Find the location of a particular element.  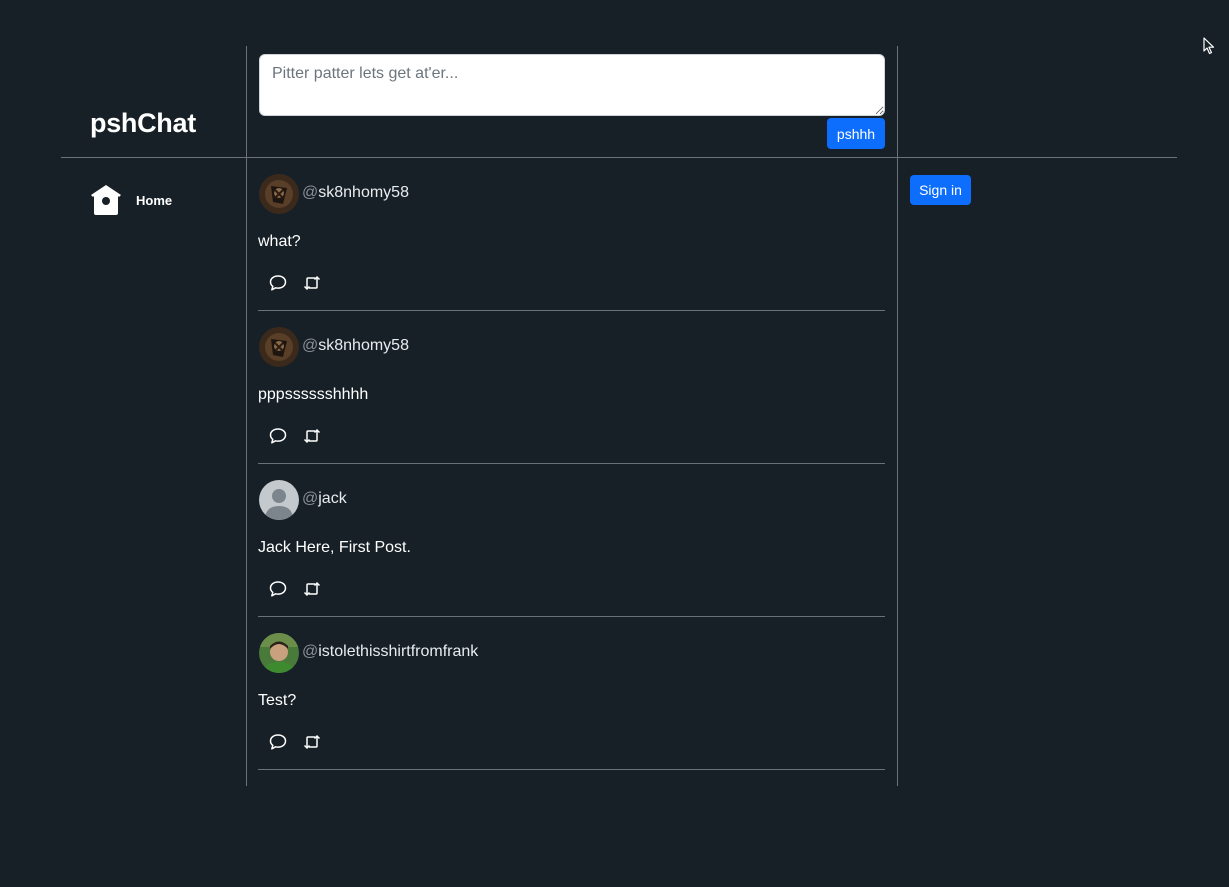

sidebar-item-label: Home is located at coordinates (154, 200).